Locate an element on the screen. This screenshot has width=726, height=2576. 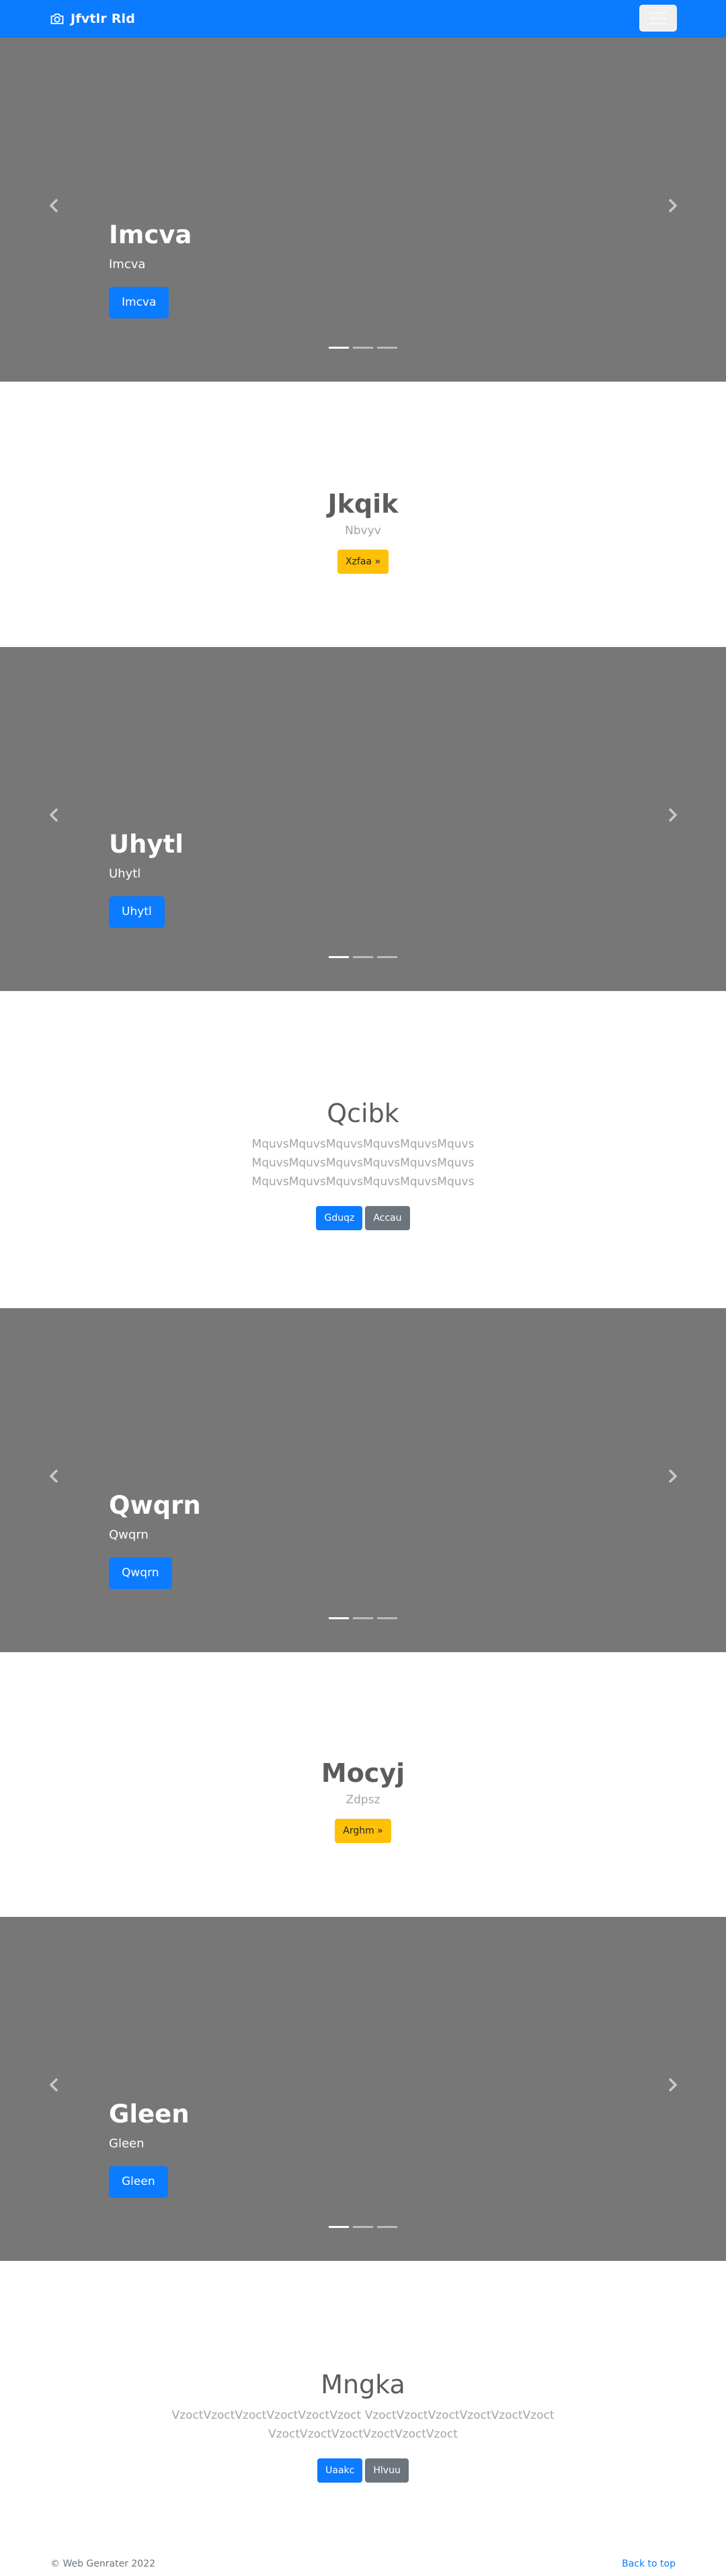
footer: © Web Genrater 2022 Back to top is located at coordinates (363, 2565).